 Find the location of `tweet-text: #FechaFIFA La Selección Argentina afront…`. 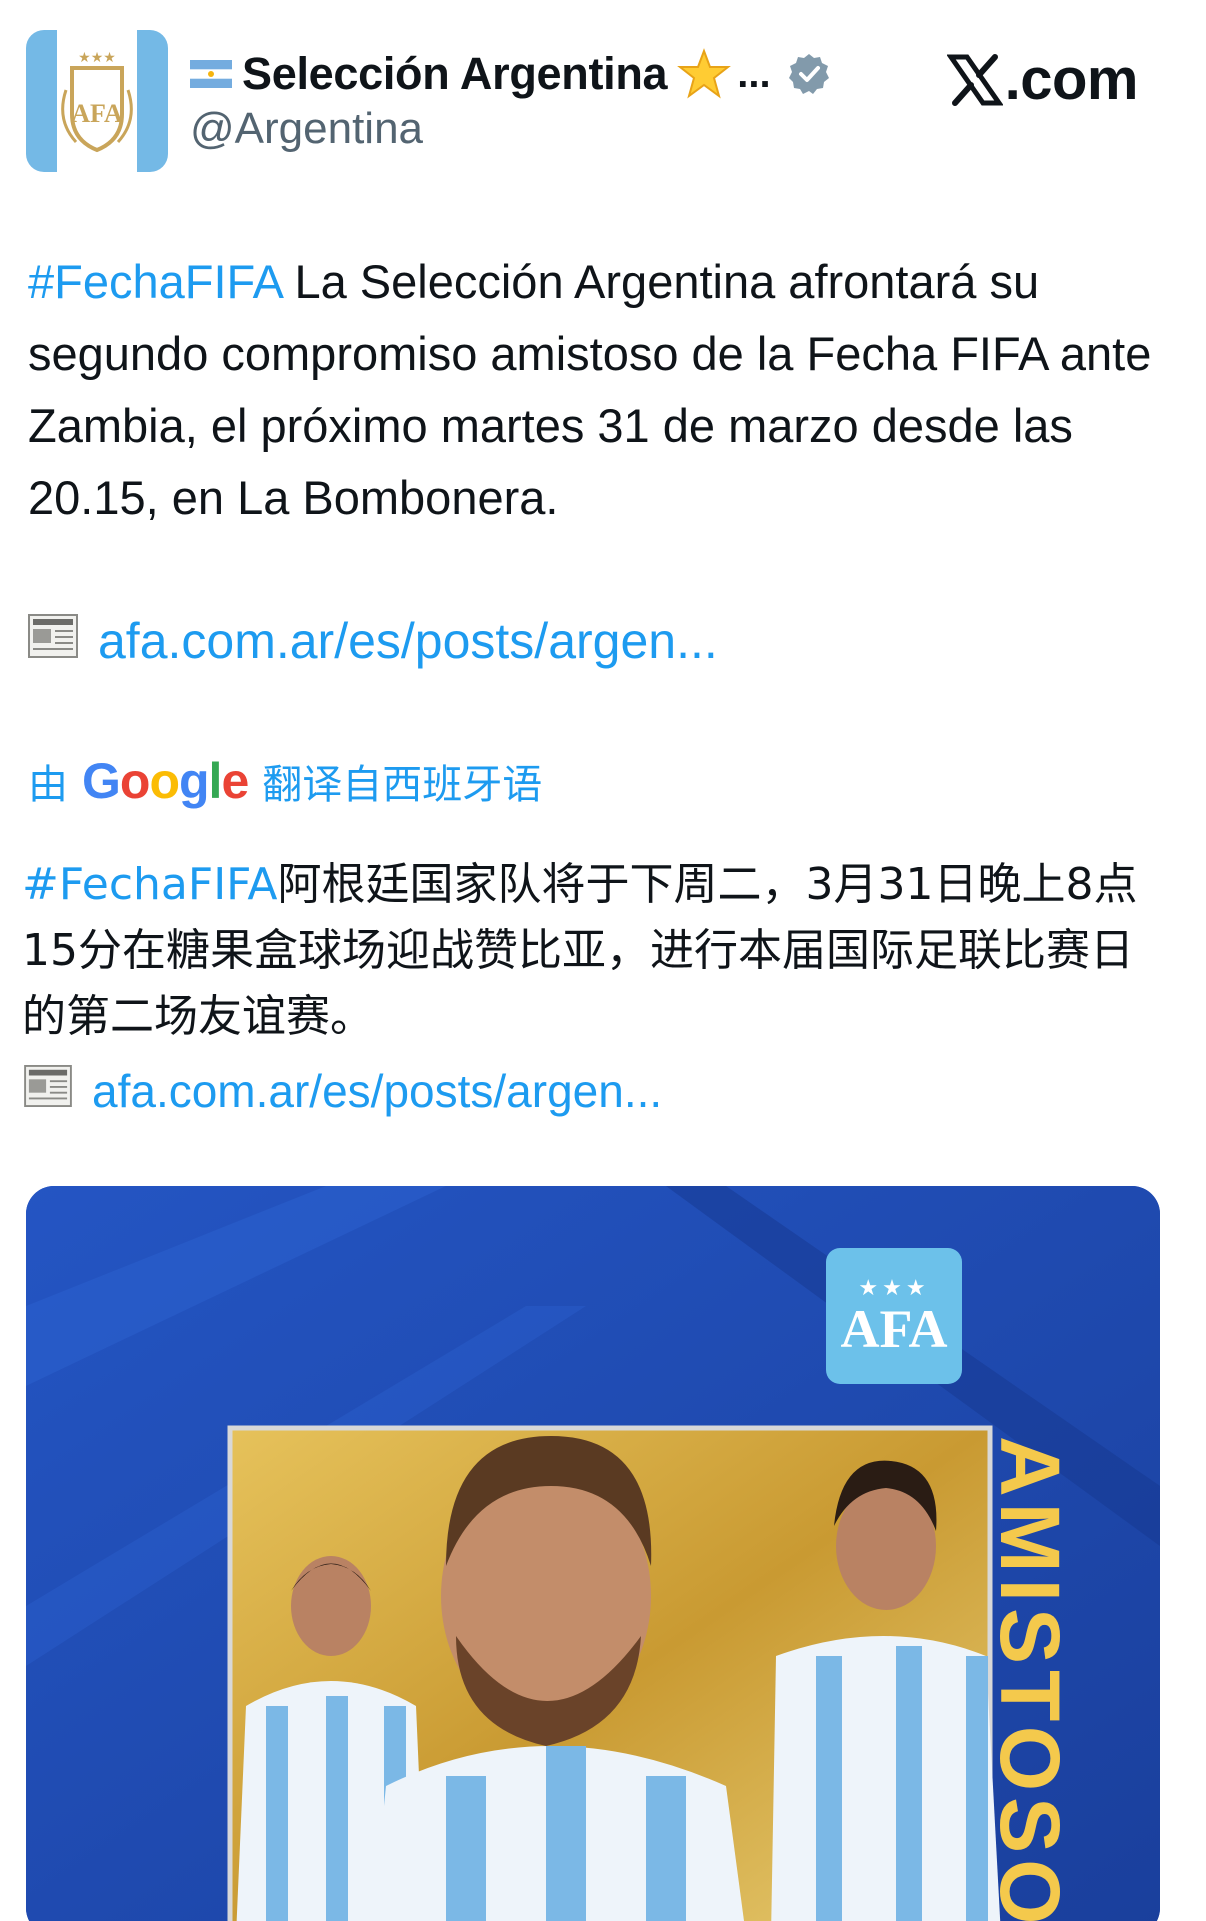

tweet-text: #FechaFIFA La Selección Argentina afront… is located at coordinates (603, 390).